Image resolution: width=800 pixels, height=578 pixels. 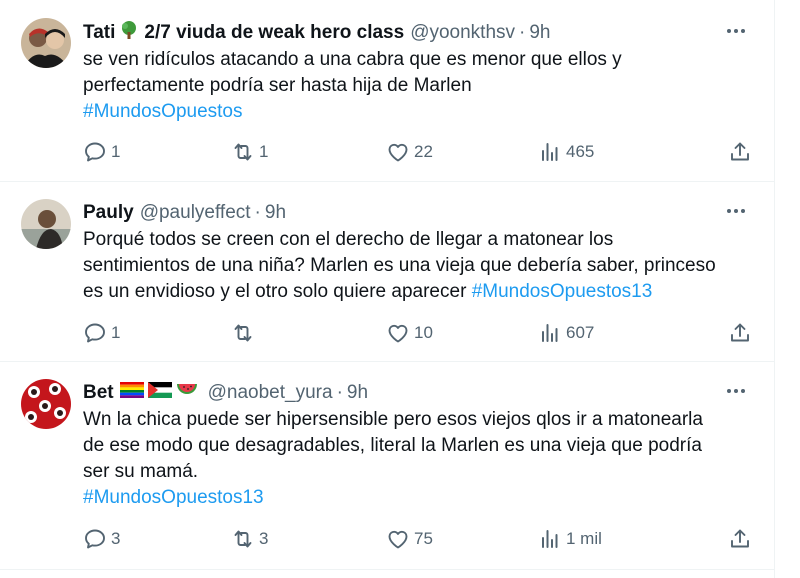 I want to click on retweet-button, so click(x=245, y=333).